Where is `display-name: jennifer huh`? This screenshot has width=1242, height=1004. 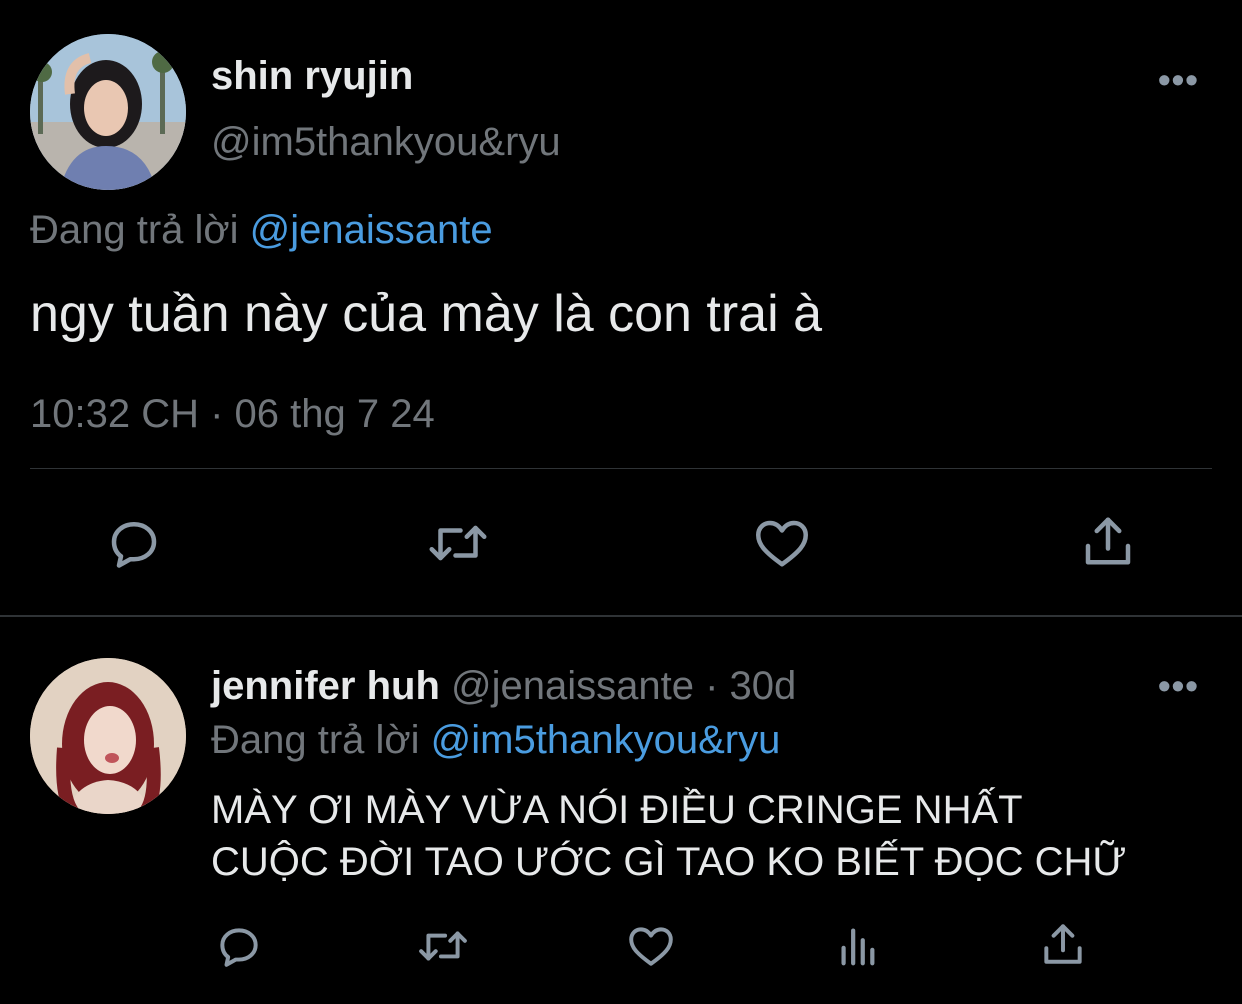
display-name: jennifer huh is located at coordinates (325, 686).